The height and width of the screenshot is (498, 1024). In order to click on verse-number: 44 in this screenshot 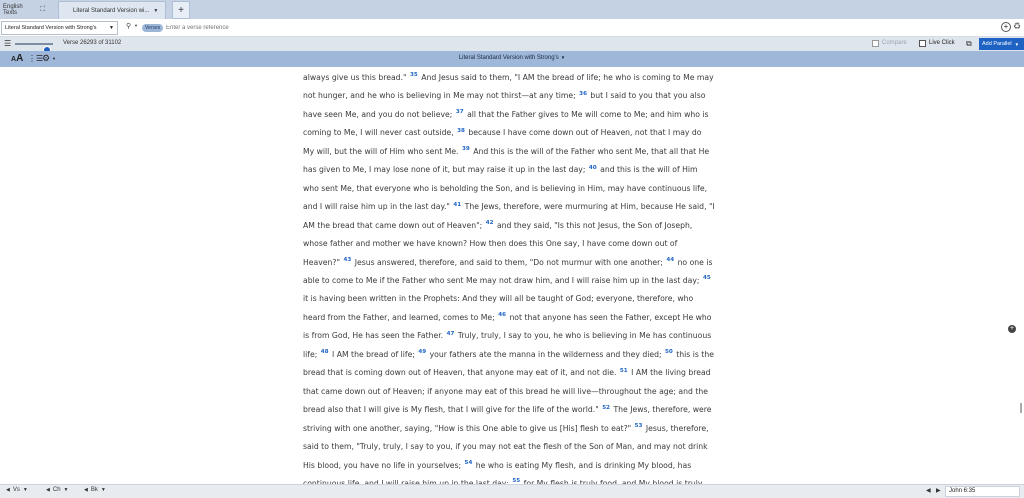, I will do `click(670, 260)`.